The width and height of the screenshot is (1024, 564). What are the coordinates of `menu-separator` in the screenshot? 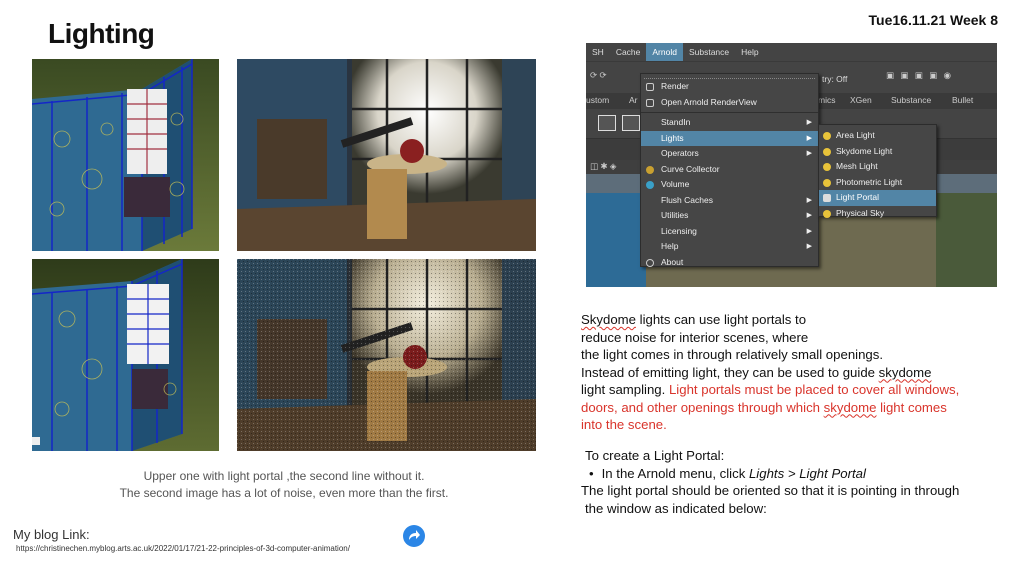 It's located at (729, 112).